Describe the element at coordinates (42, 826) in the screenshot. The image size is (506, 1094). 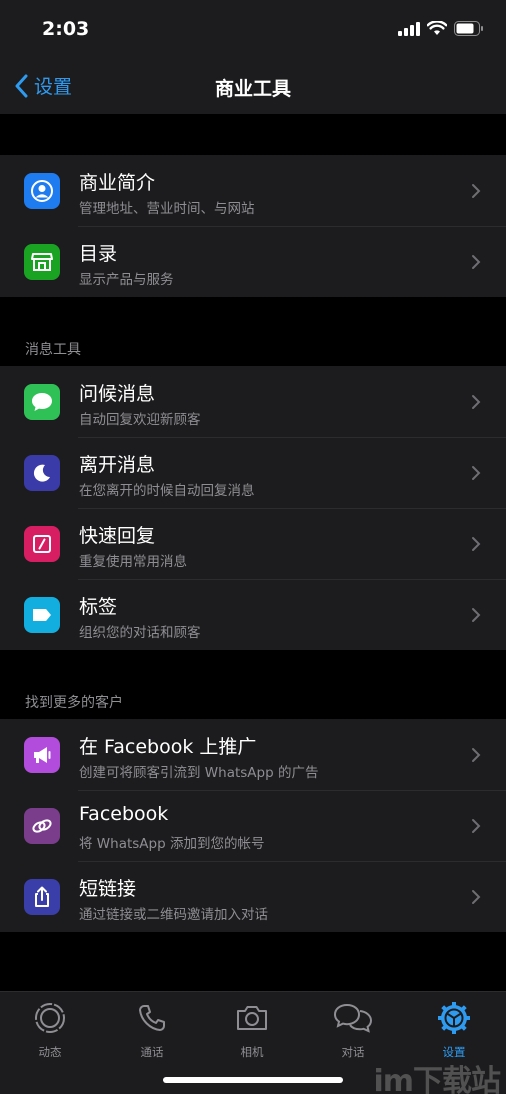
I see `link-rings-icon` at that location.